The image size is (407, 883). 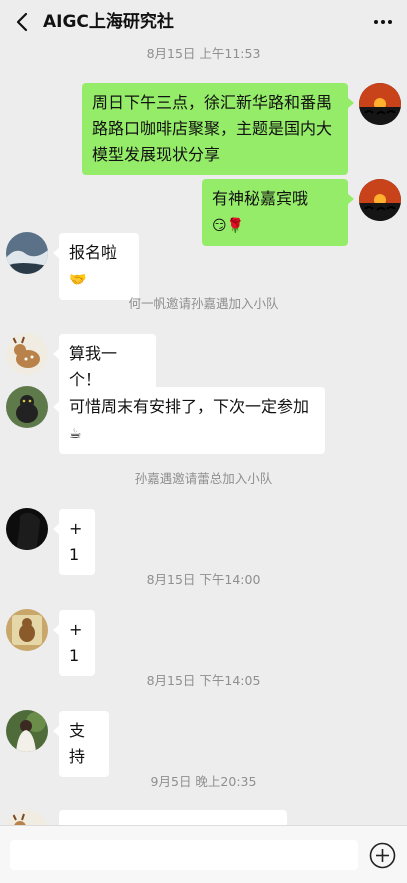 I want to click on message-bubble-received, so click(x=170, y=817).